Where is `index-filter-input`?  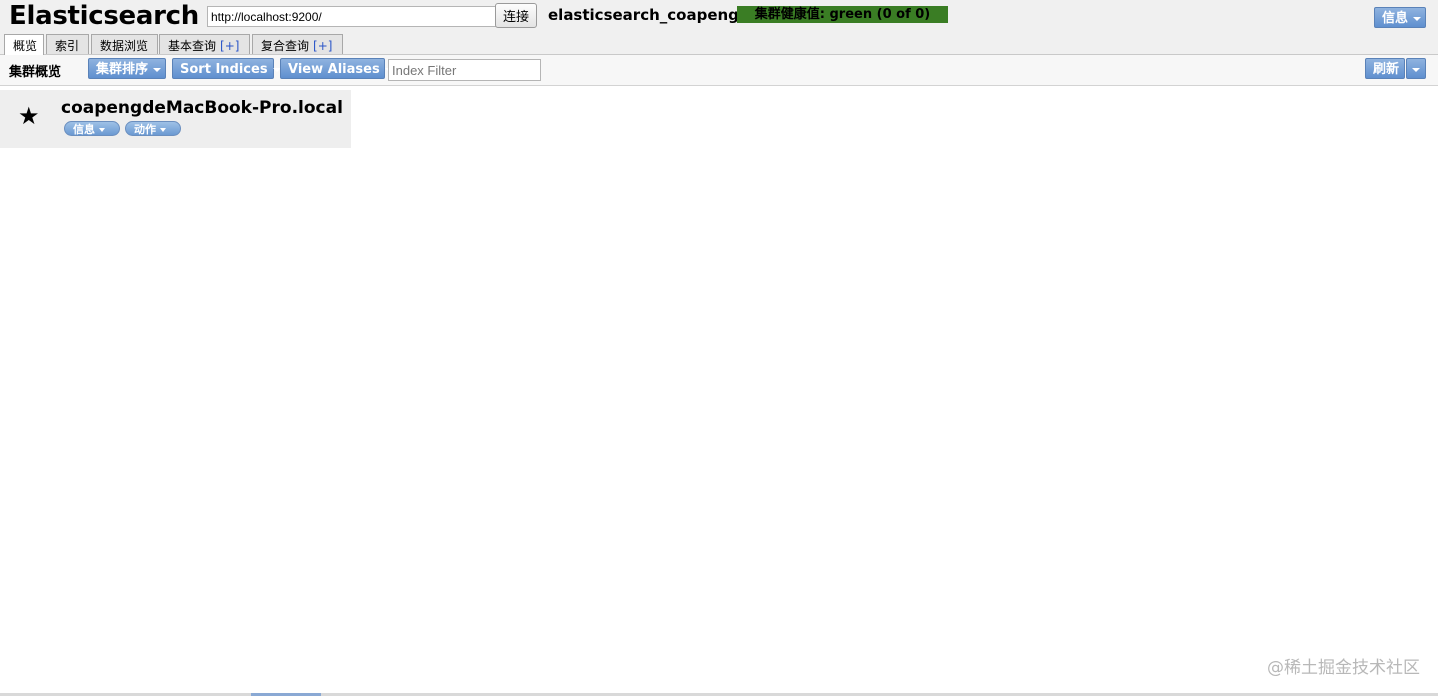
index-filter-input is located at coordinates (464, 70).